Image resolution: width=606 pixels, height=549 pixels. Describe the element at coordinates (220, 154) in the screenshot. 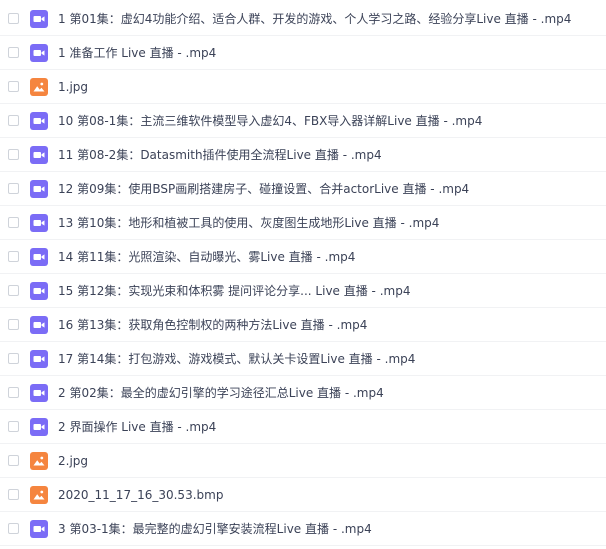

I see `file-name: 11 第08-2集：Datasmith插件使用全流程Live 直播 - .mp4` at that location.